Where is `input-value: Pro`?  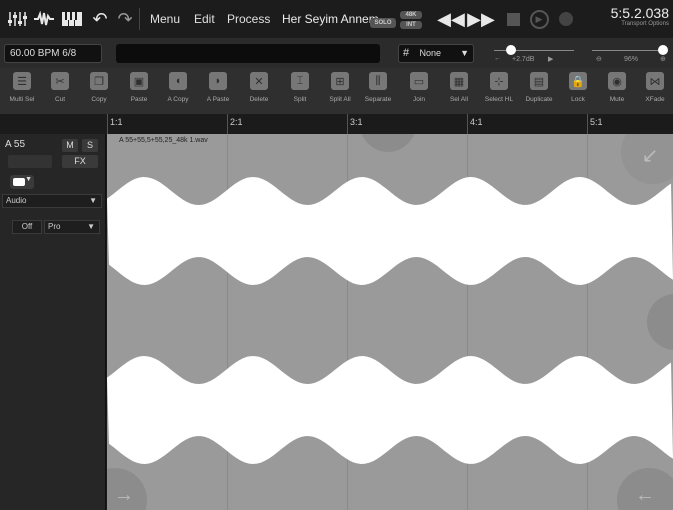
input-value: Pro is located at coordinates (54, 226).